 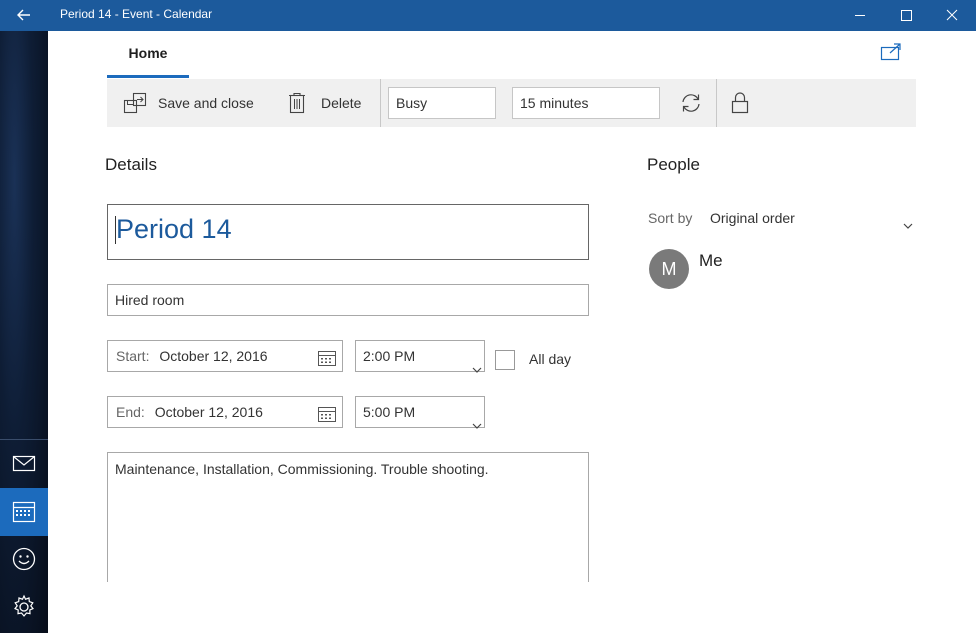 I want to click on tab-home: Home, so click(x=148, y=55).